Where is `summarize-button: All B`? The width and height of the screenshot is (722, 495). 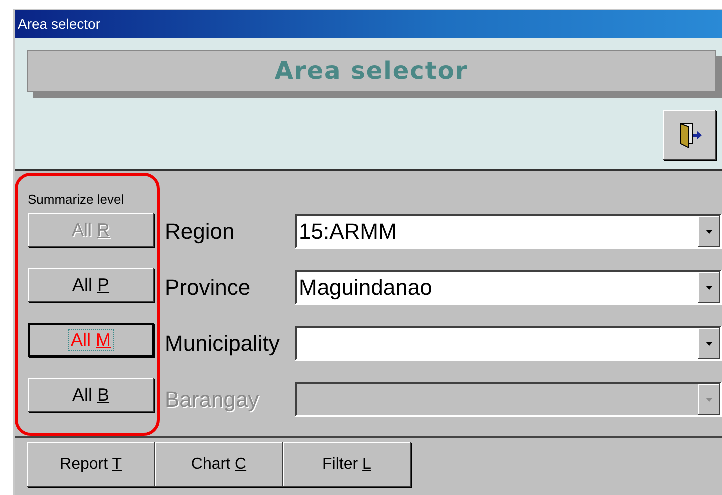
summarize-button: All B is located at coordinates (91, 395).